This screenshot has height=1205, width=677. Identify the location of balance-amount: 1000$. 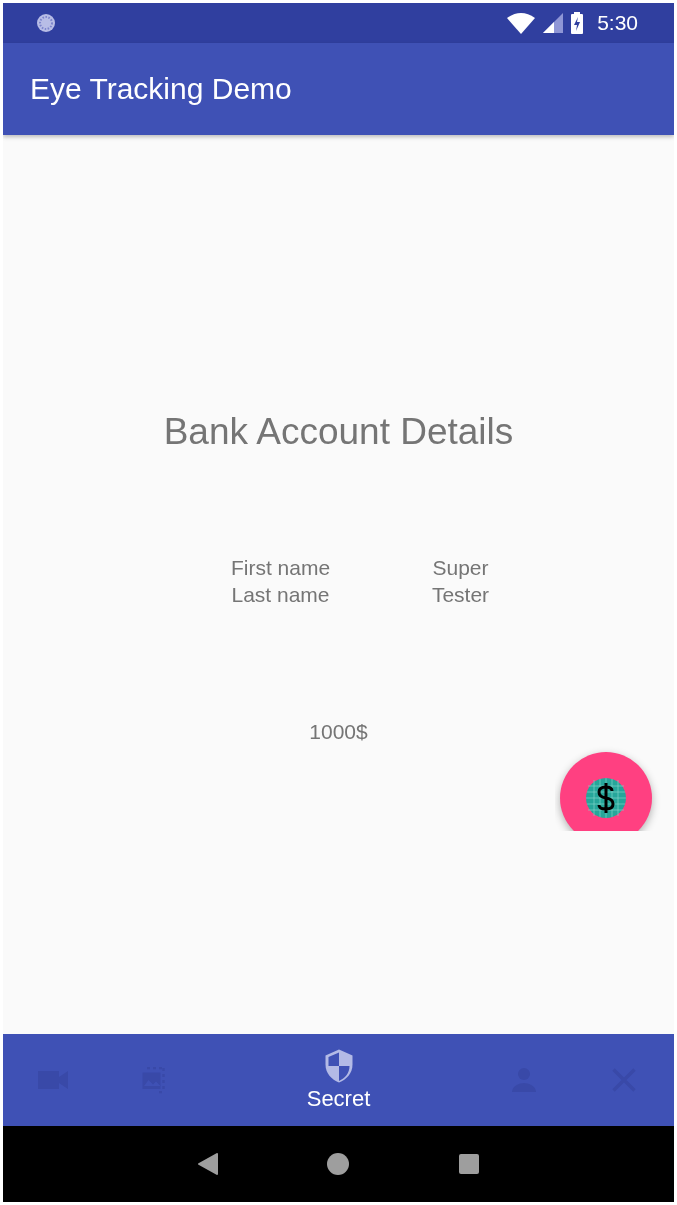
(338, 732).